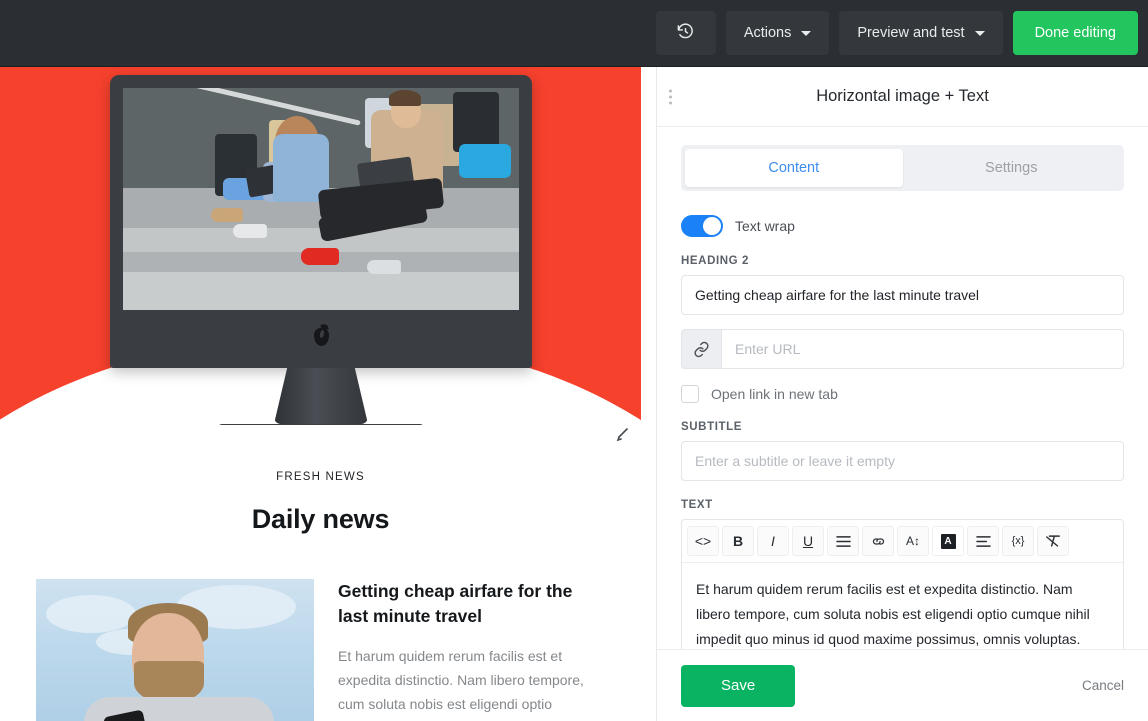 This screenshot has width=1148, height=721. What do you see at coordinates (773, 541) in the screenshot?
I see `italic-icon: I` at bounding box center [773, 541].